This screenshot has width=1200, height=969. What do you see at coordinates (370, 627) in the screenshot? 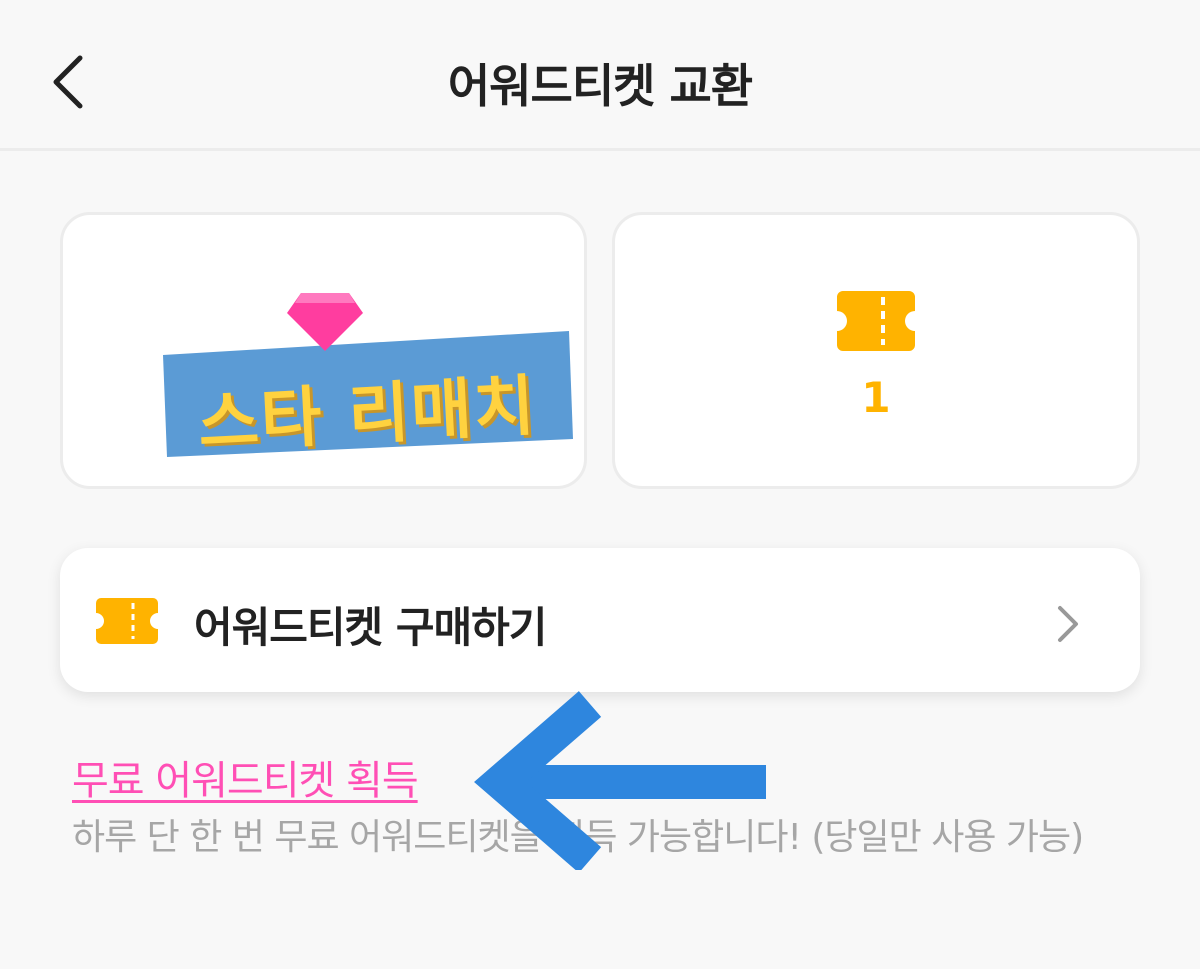
I see `buy-ticket-label: 어워드티켓 구매하기` at bounding box center [370, 627].